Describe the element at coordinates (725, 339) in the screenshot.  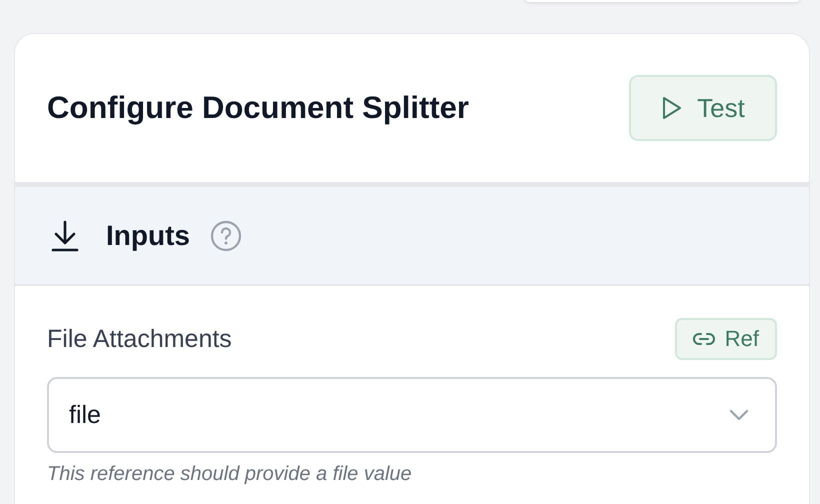
I see `ref-button: Ref` at that location.